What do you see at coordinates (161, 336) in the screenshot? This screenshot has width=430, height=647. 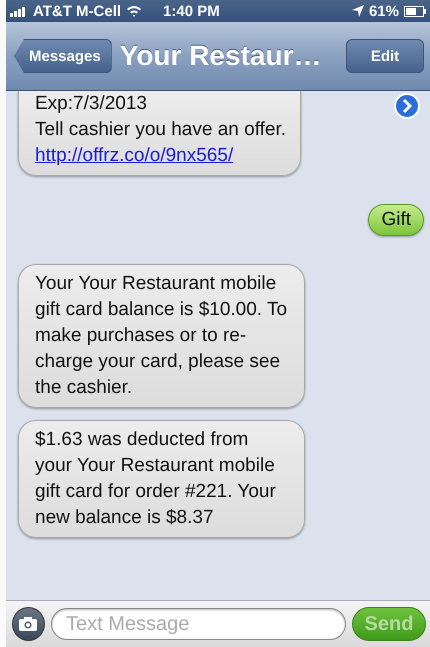 I see `message-text: Your Your Restaurant mobile gift card balance is $10.00. To make purchases or to re-charge your card, please see the cashier.` at bounding box center [161, 336].